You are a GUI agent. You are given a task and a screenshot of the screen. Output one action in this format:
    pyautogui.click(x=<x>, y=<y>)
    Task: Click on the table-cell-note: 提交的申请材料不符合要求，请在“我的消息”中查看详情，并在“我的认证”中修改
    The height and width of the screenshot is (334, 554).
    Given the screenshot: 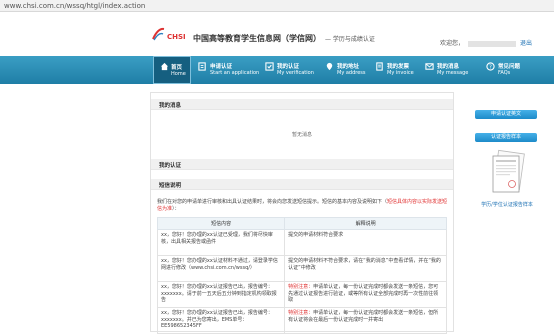 What is the action you would take?
    pyautogui.click(x=365, y=268)
    